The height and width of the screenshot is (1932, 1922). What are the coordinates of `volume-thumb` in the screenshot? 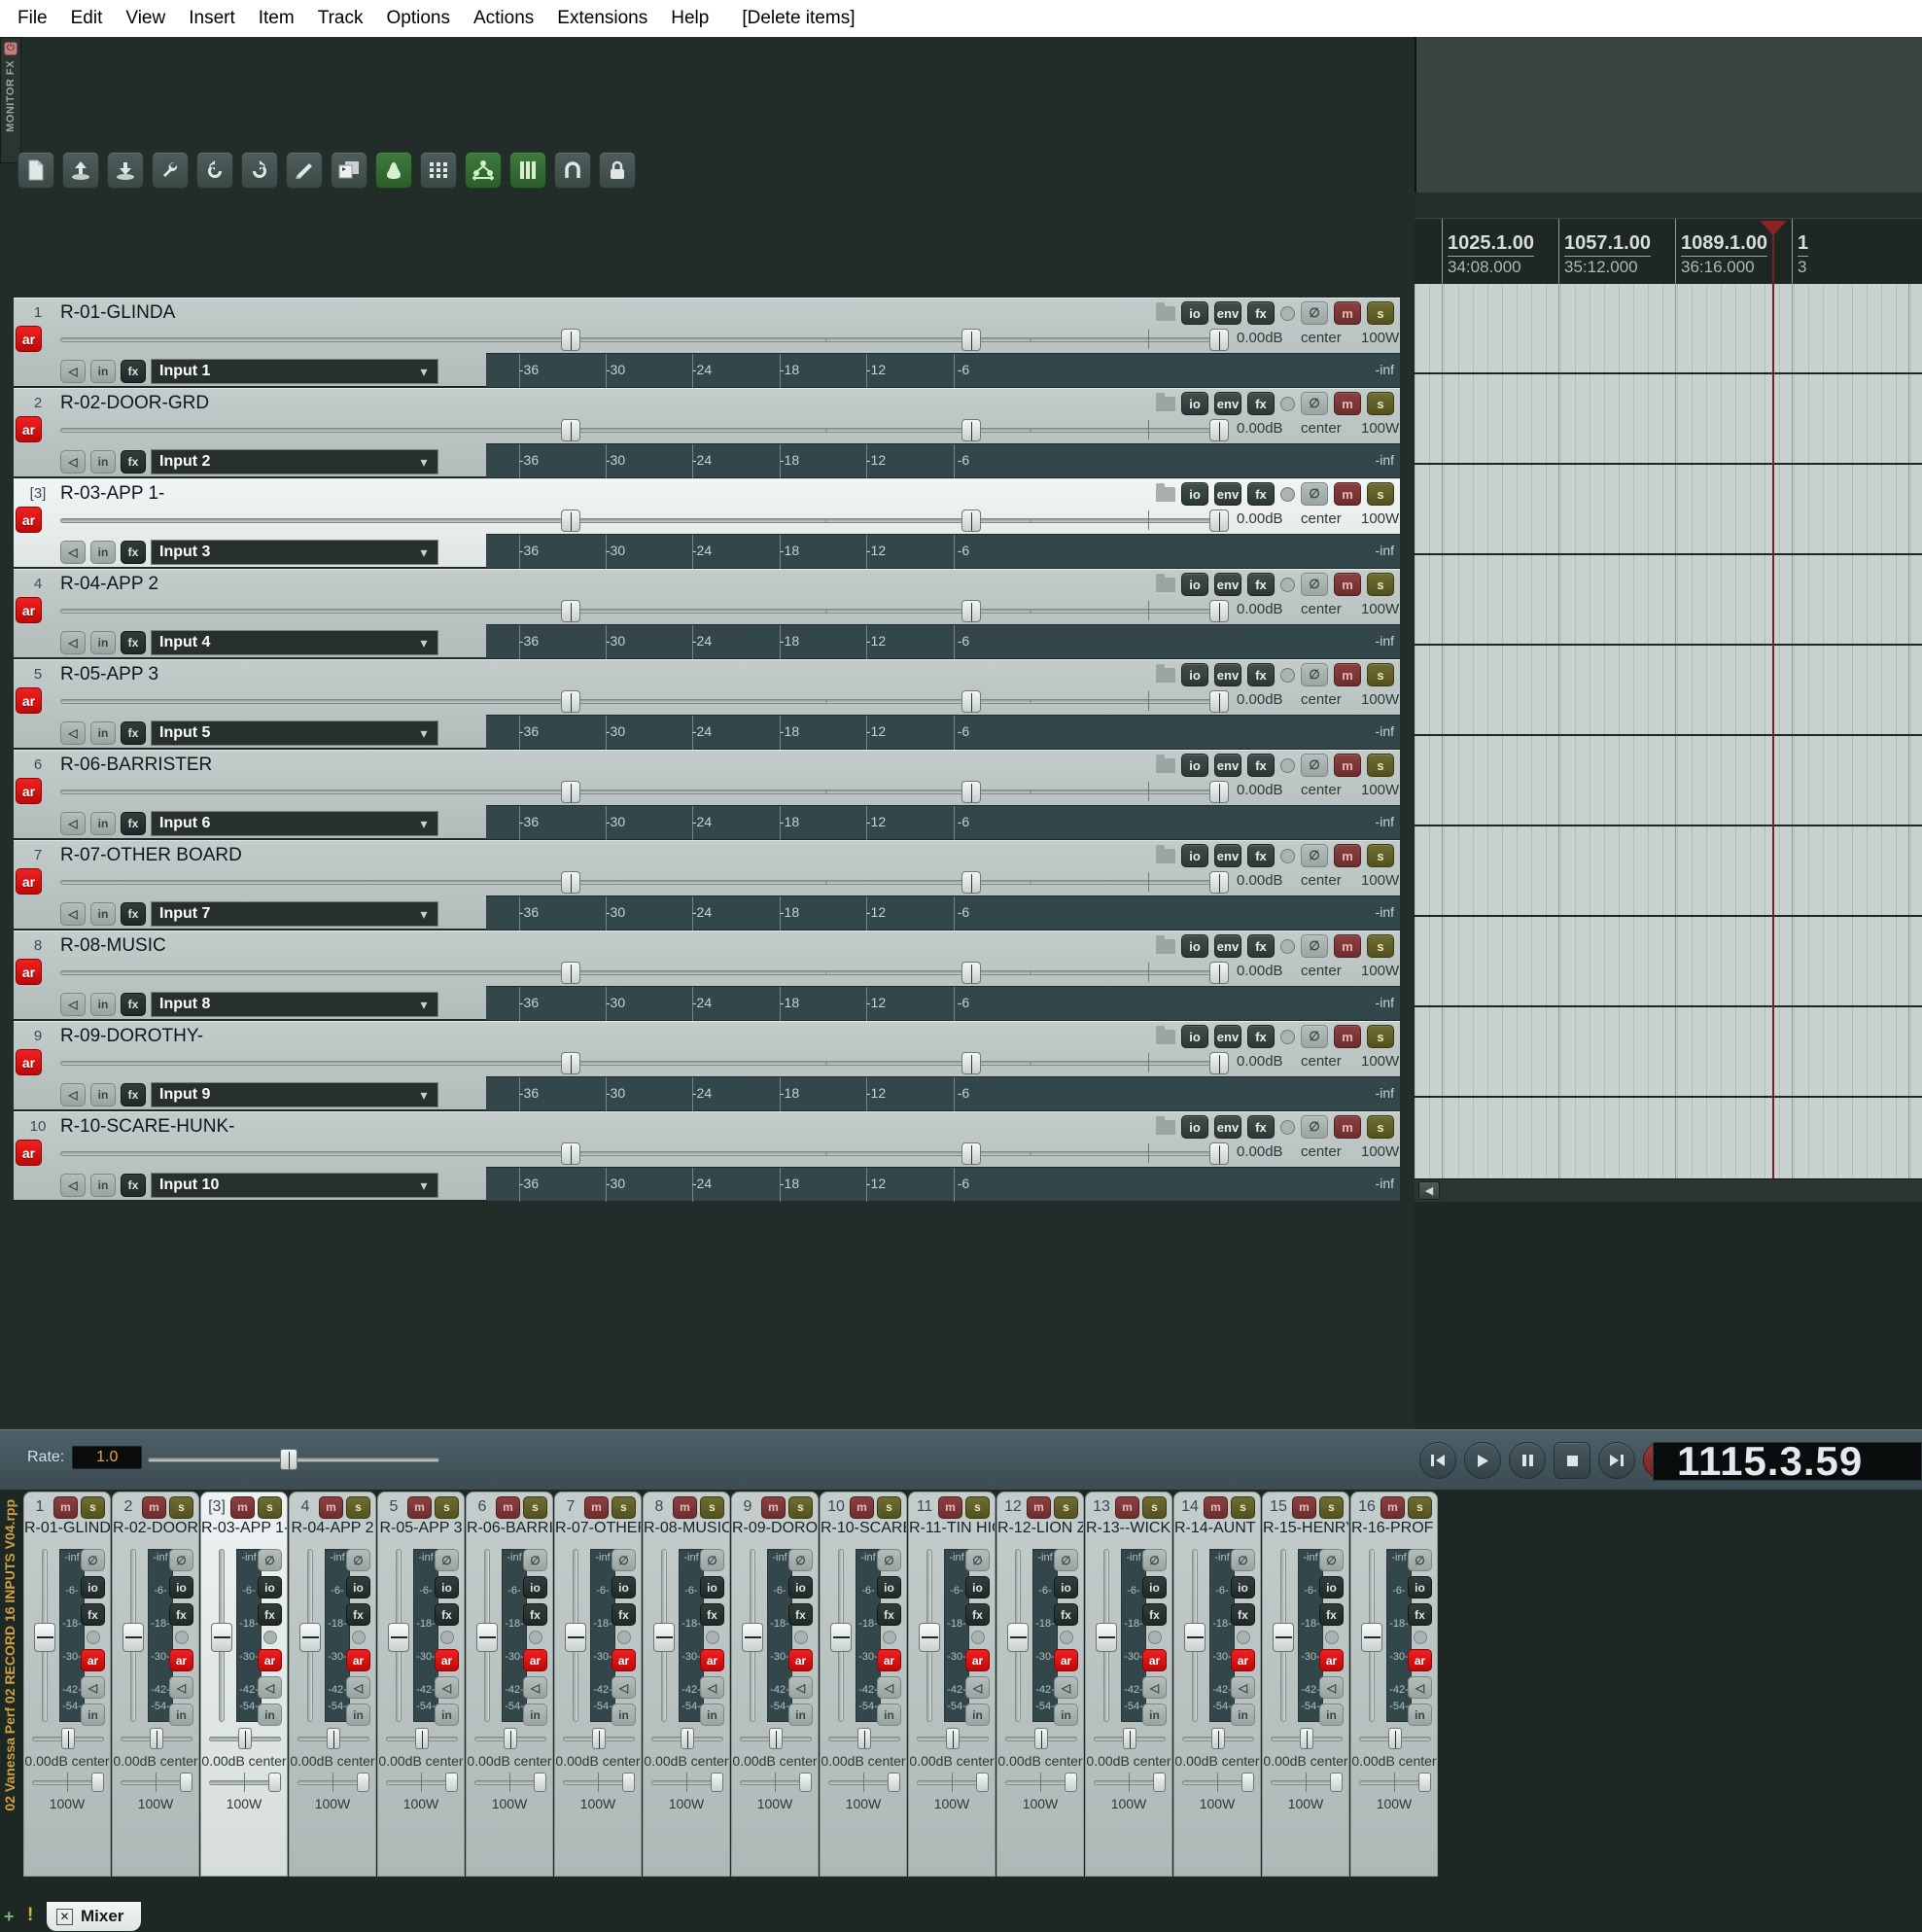 It's located at (571, 973).